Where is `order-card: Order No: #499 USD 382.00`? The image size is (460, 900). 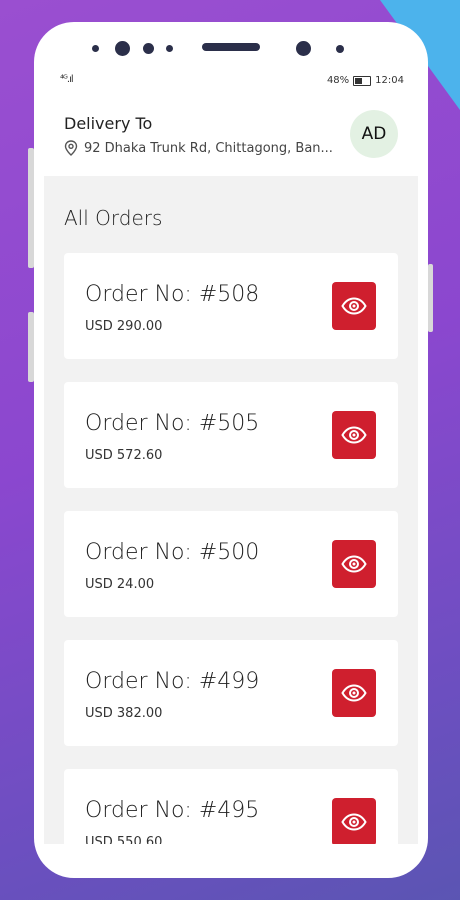 order-card: Order No: #499 USD 382.00 is located at coordinates (231, 693).